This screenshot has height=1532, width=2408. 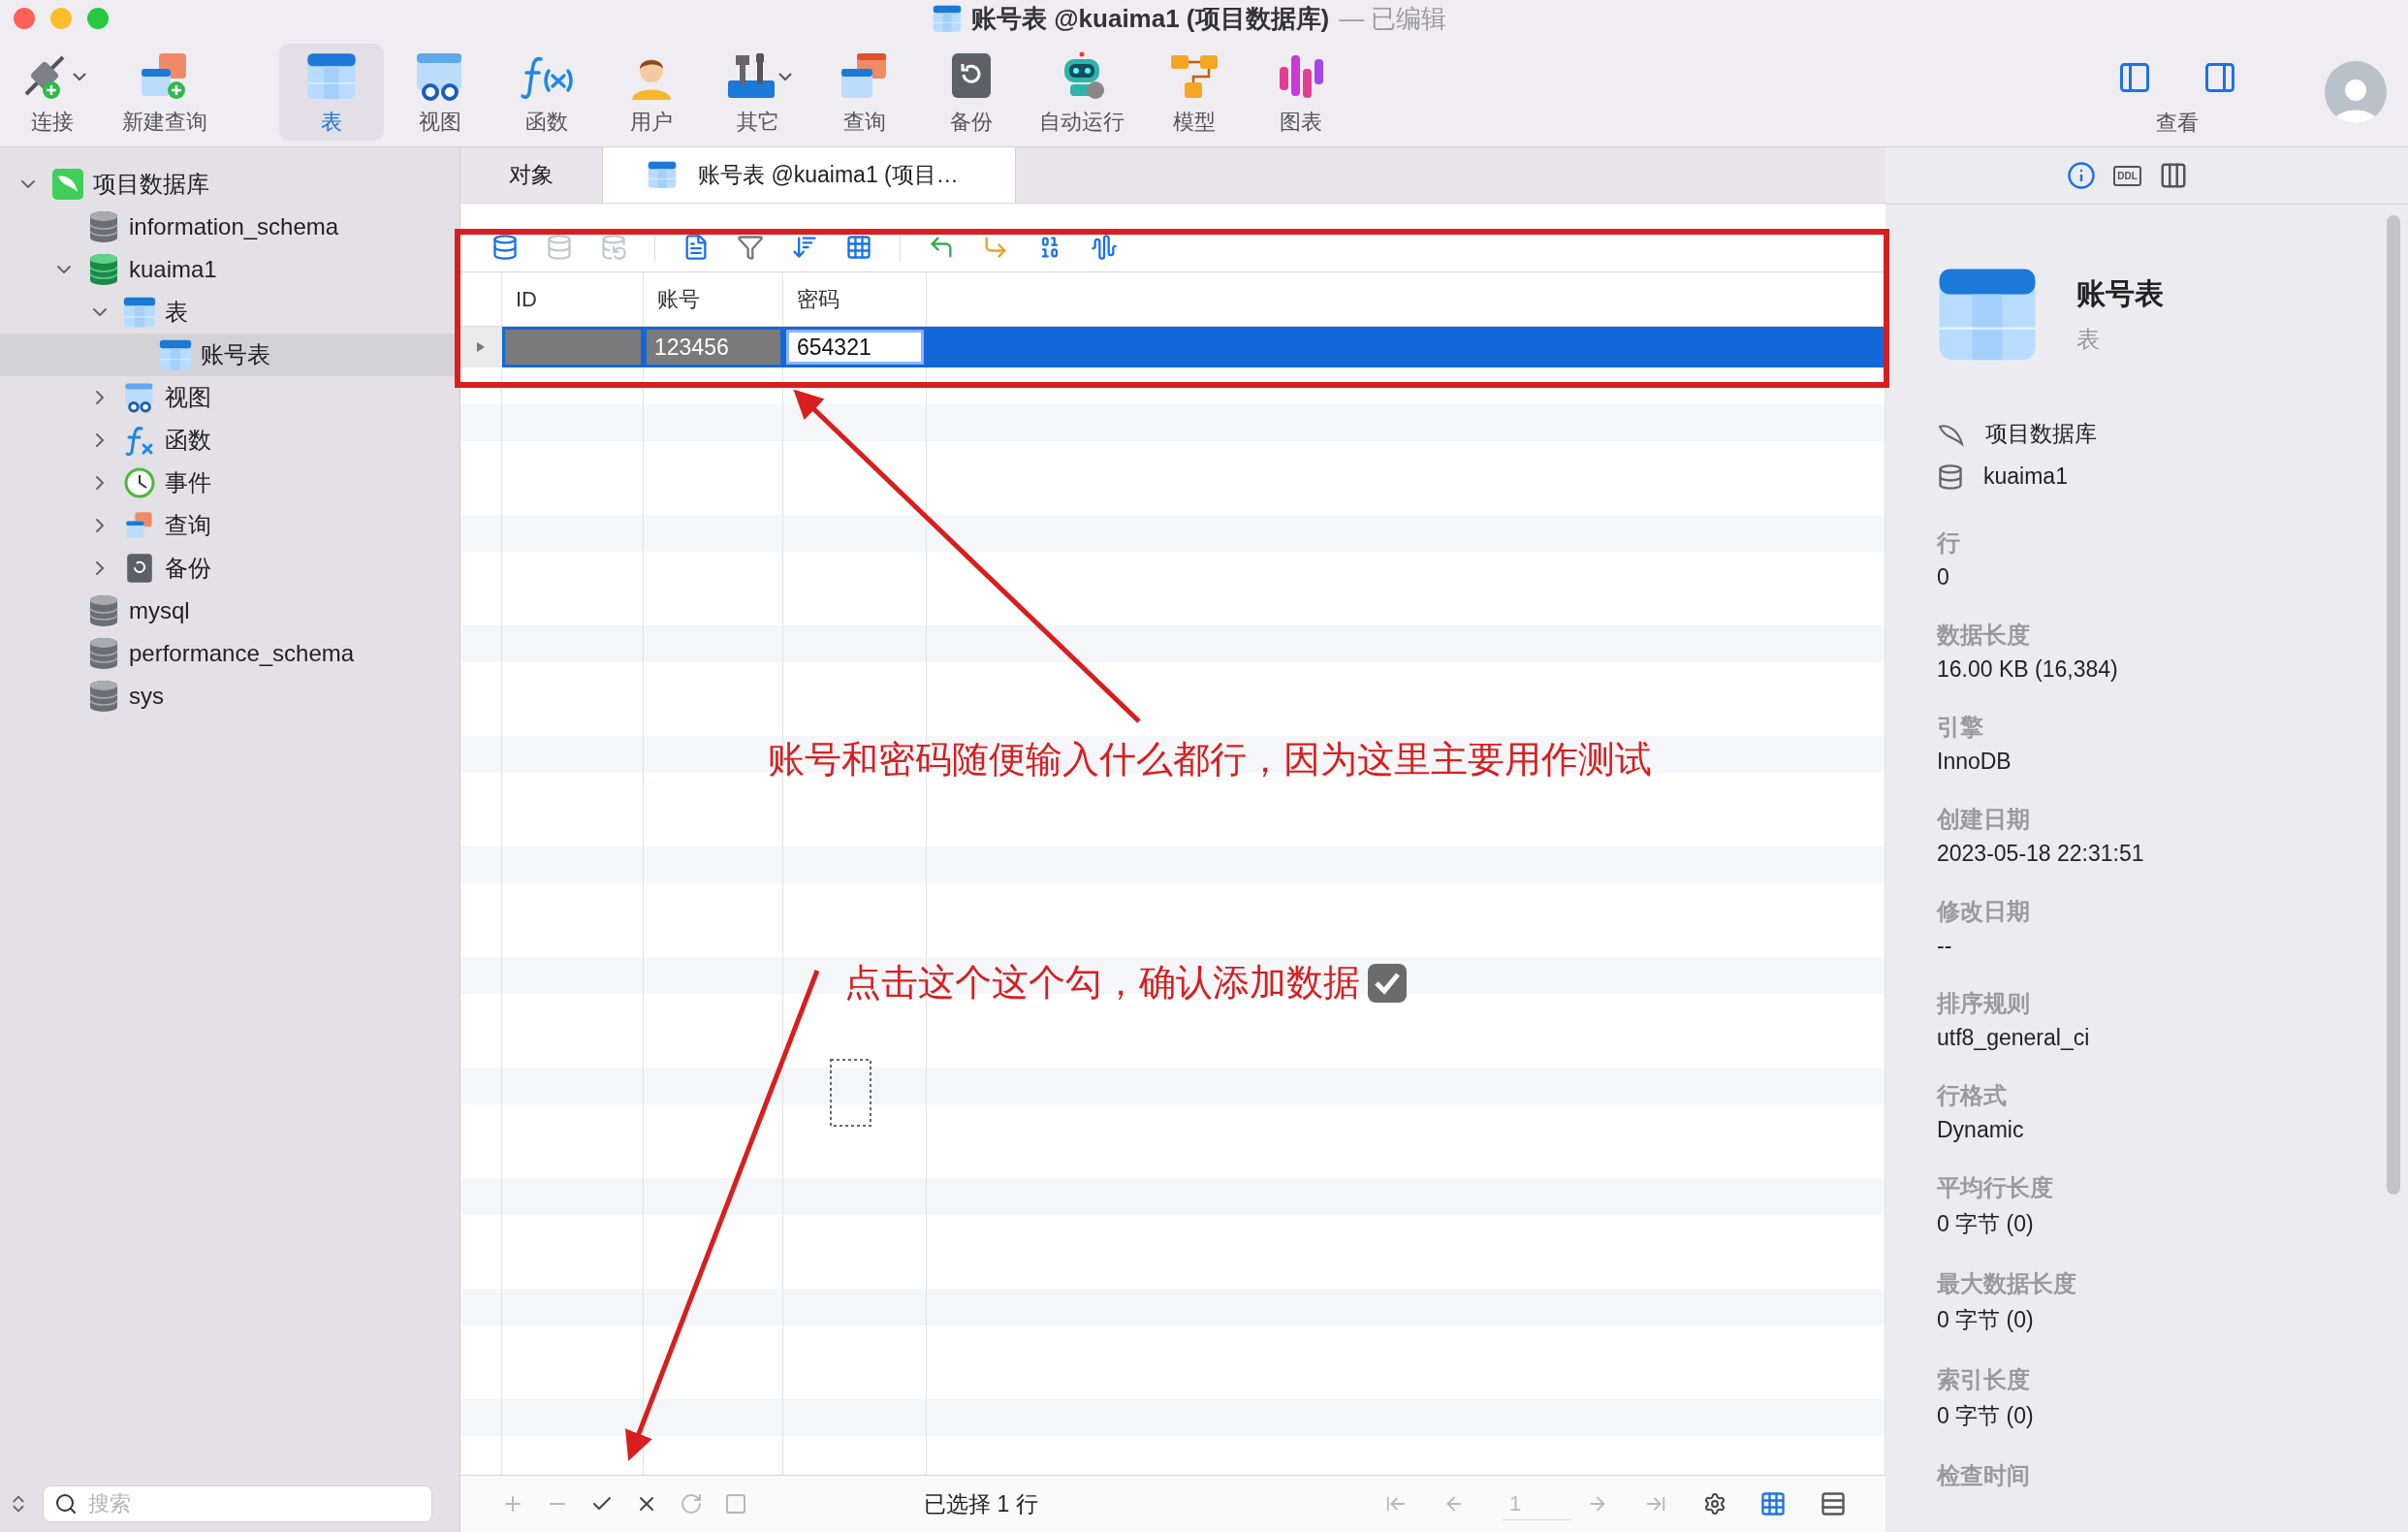 I want to click on toolbar-button: 模型, so click(x=1194, y=92).